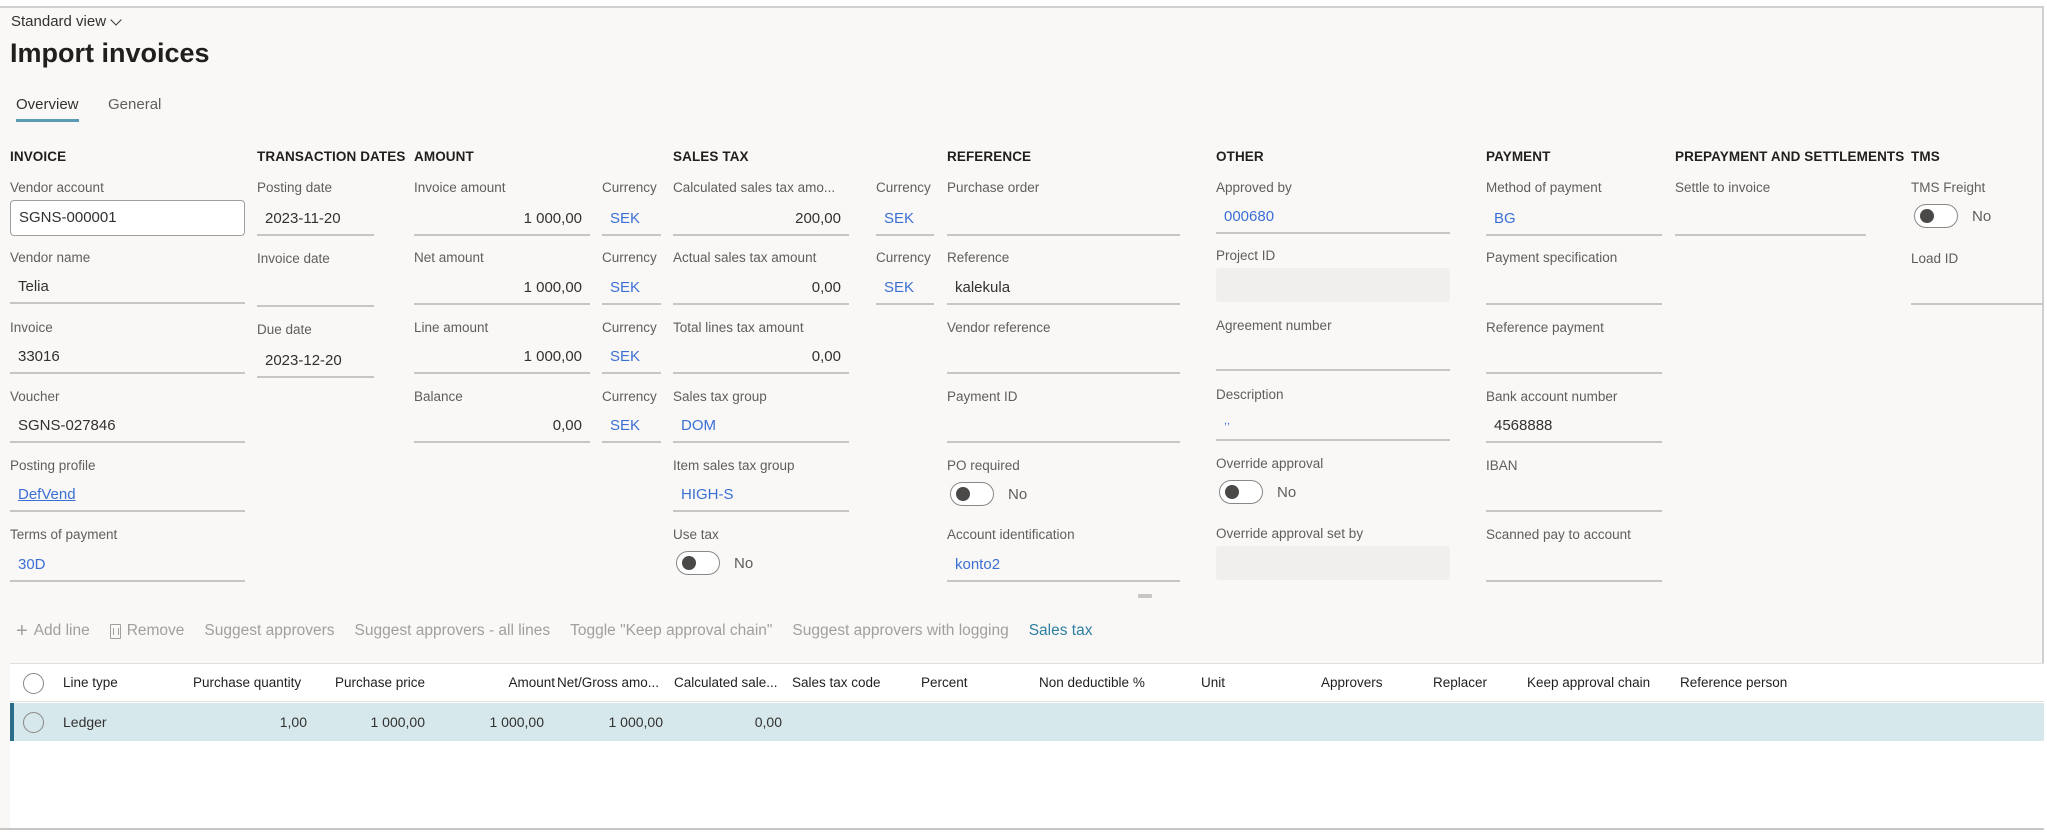 This screenshot has height=832, width=2047. I want to click on voucher-field: SGNS-027846, so click(127, 426).